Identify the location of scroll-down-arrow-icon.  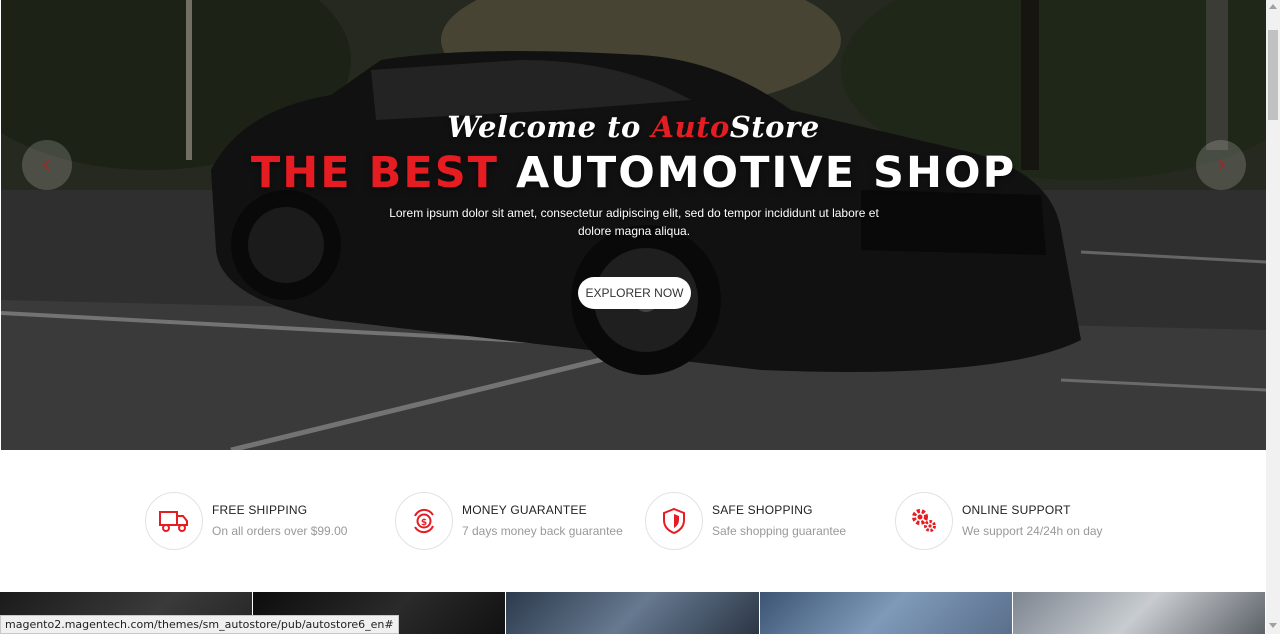
(1273, 625).